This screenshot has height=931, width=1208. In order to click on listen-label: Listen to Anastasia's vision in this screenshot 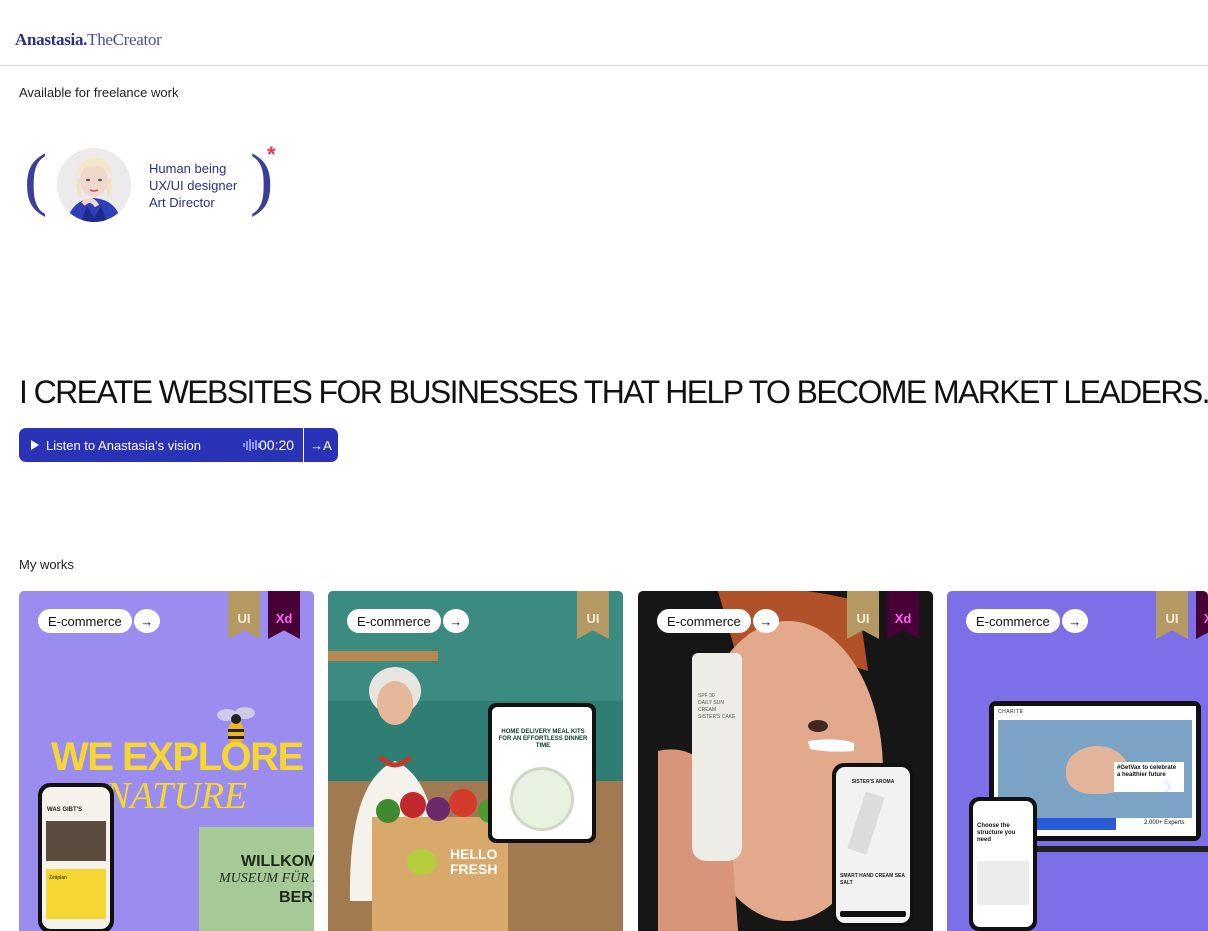, I will do `click(123, 445)`.